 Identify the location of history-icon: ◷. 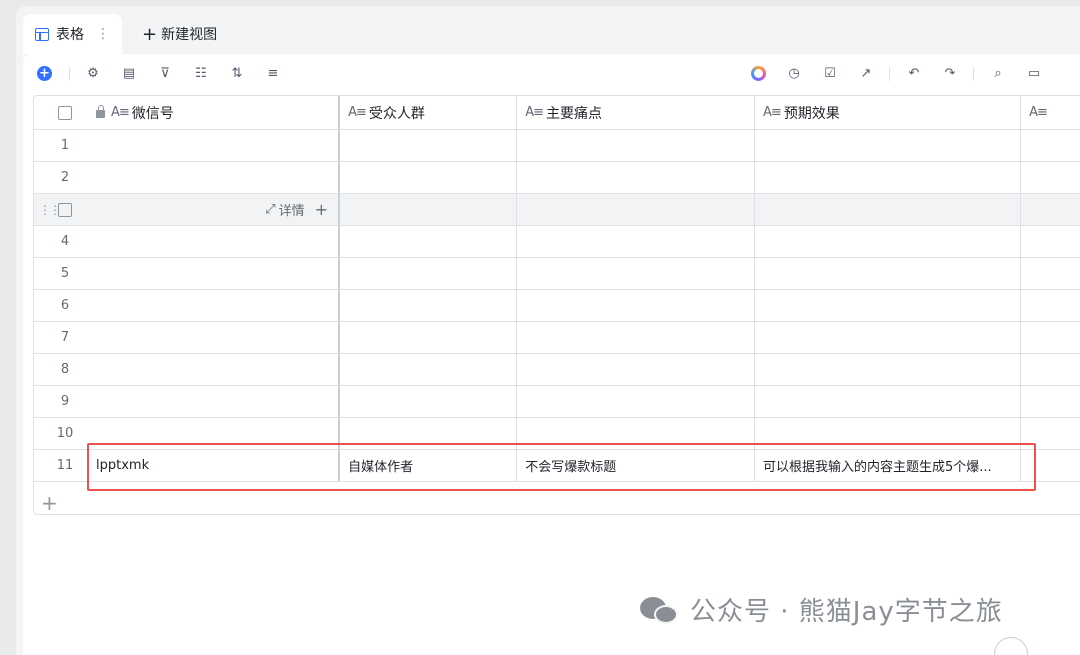
(794, 74).